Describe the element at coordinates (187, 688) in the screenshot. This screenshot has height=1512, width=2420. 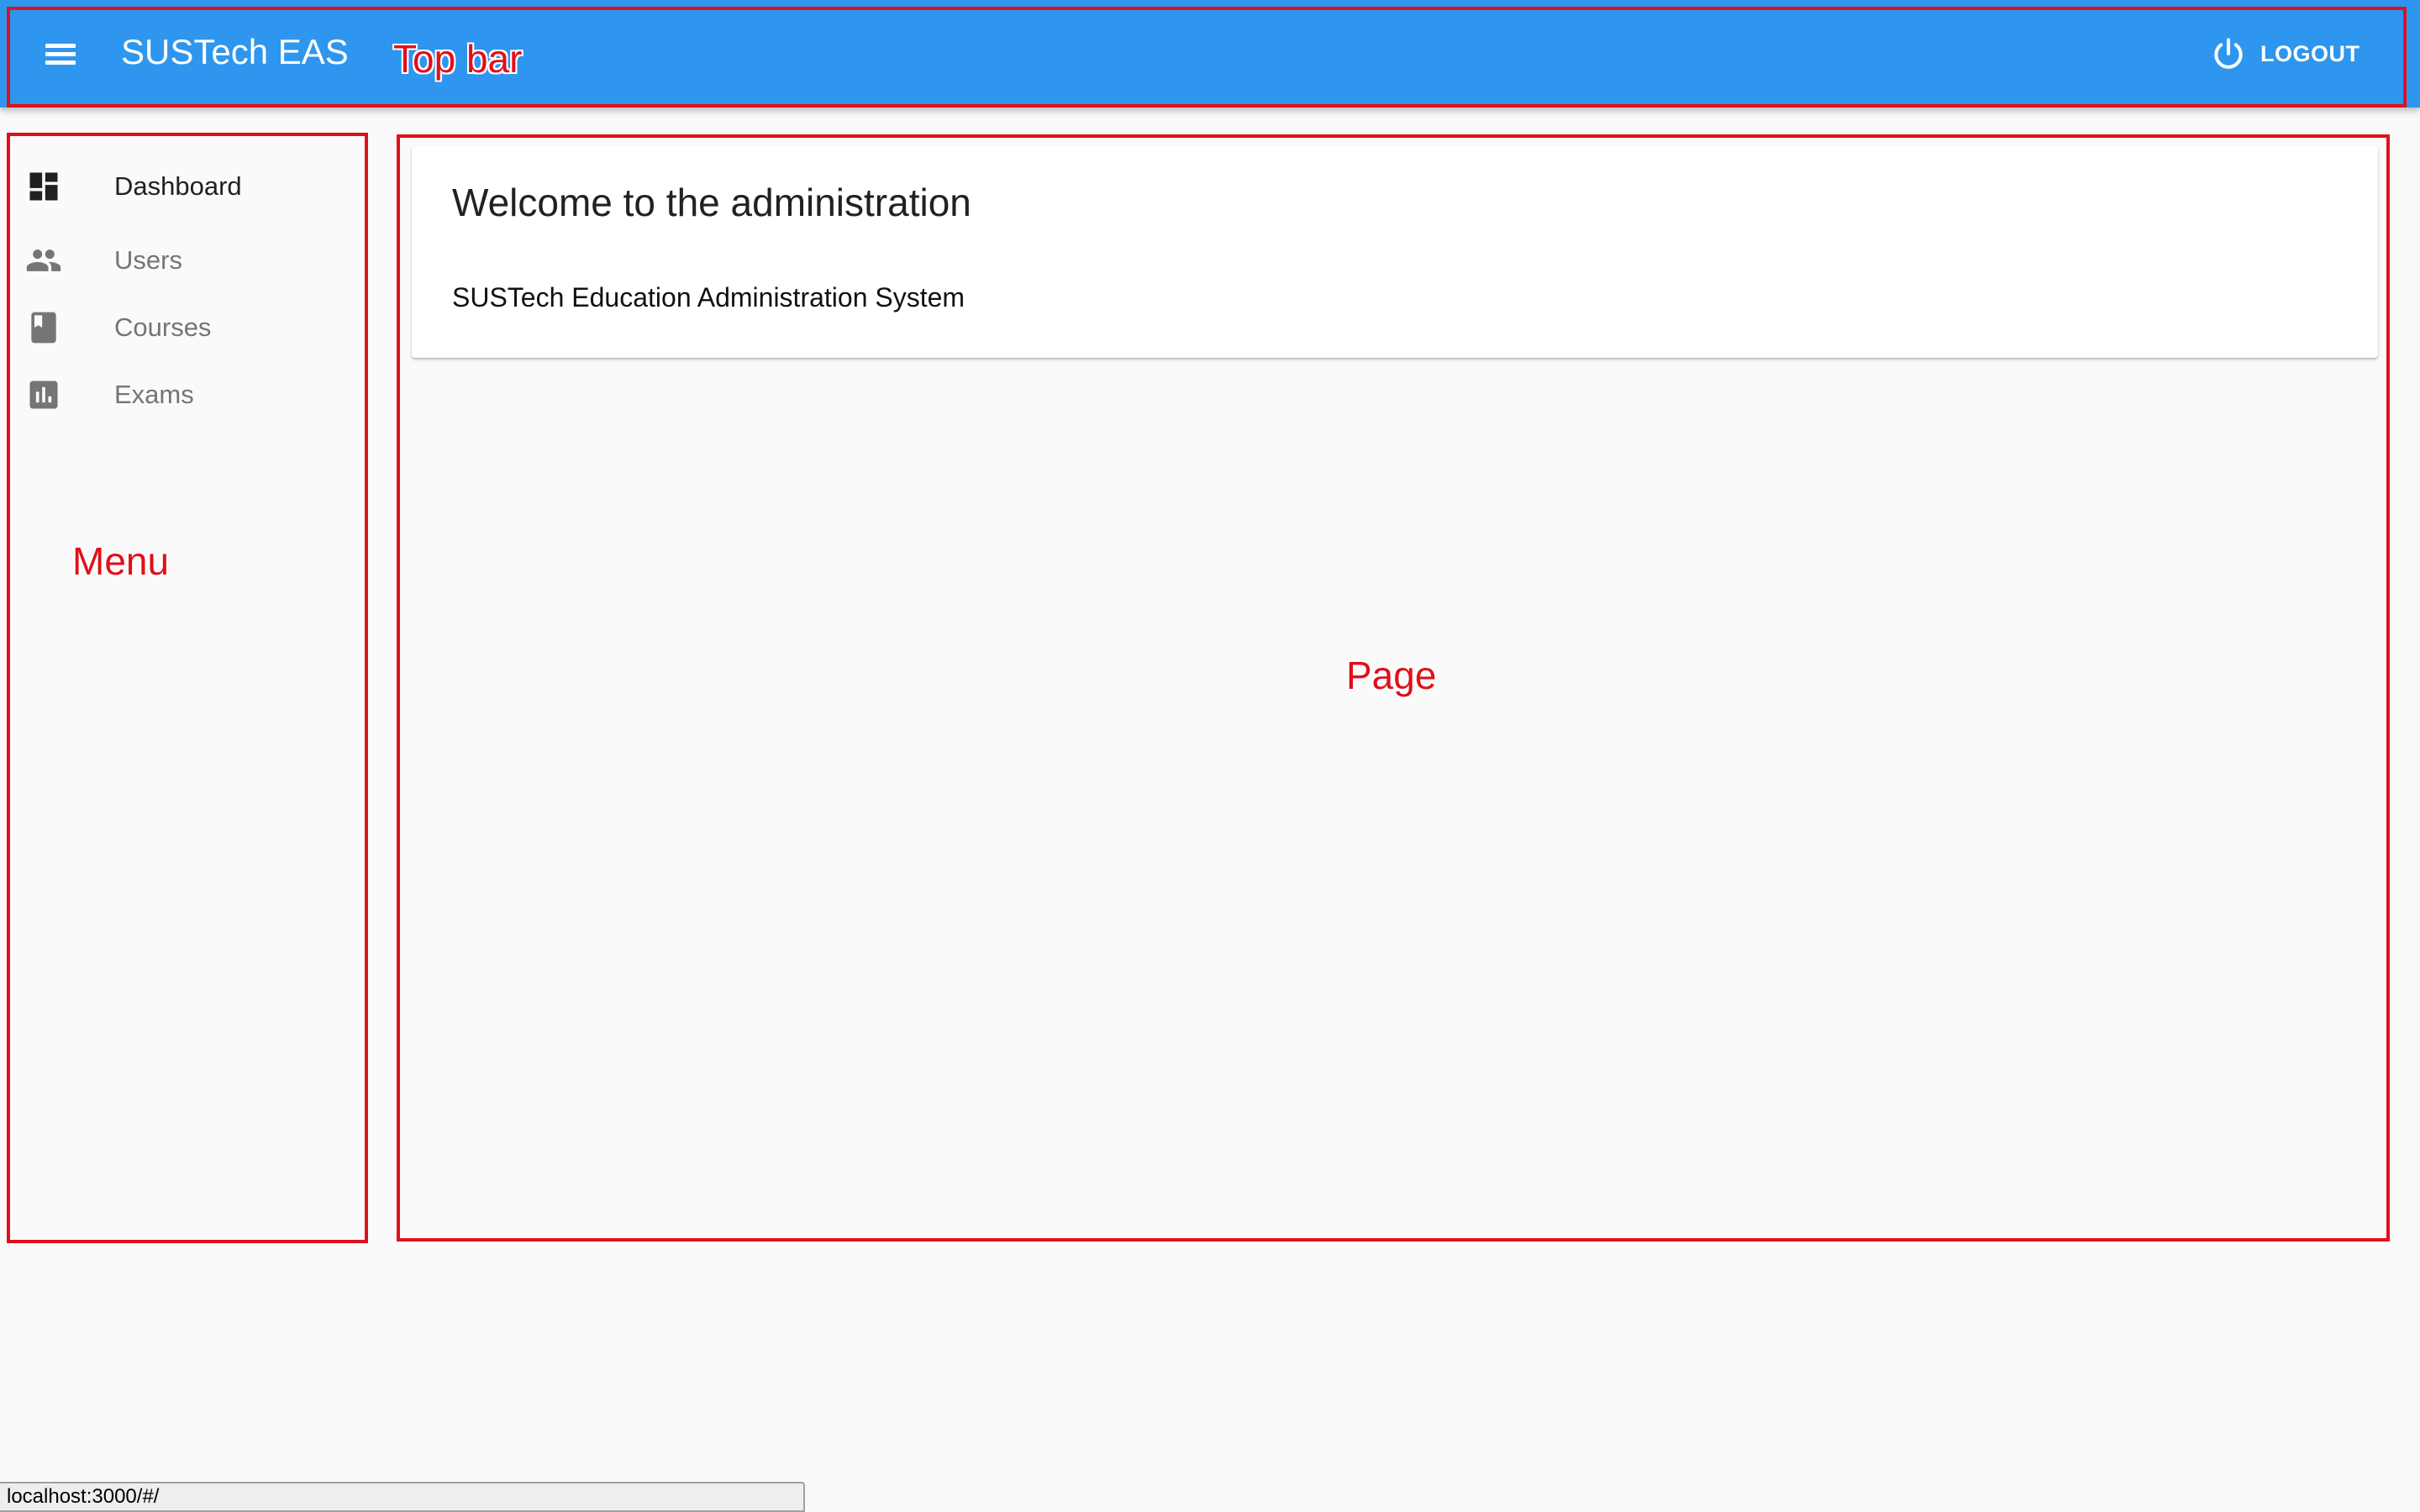
I see `sidebar-menu: Dashboard Users Courses Exams` at that location.